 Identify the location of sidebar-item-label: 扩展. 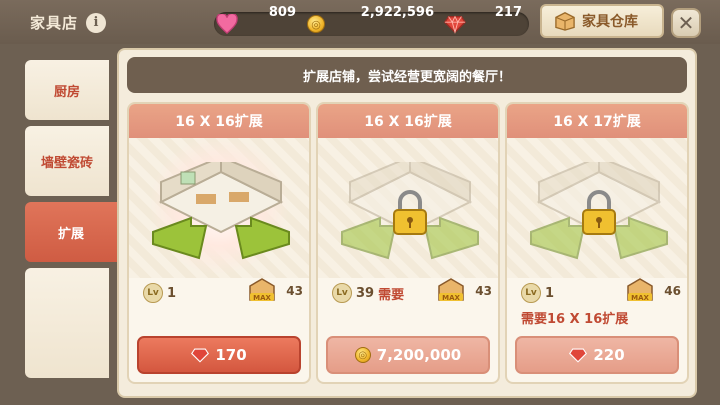
(70, 234).